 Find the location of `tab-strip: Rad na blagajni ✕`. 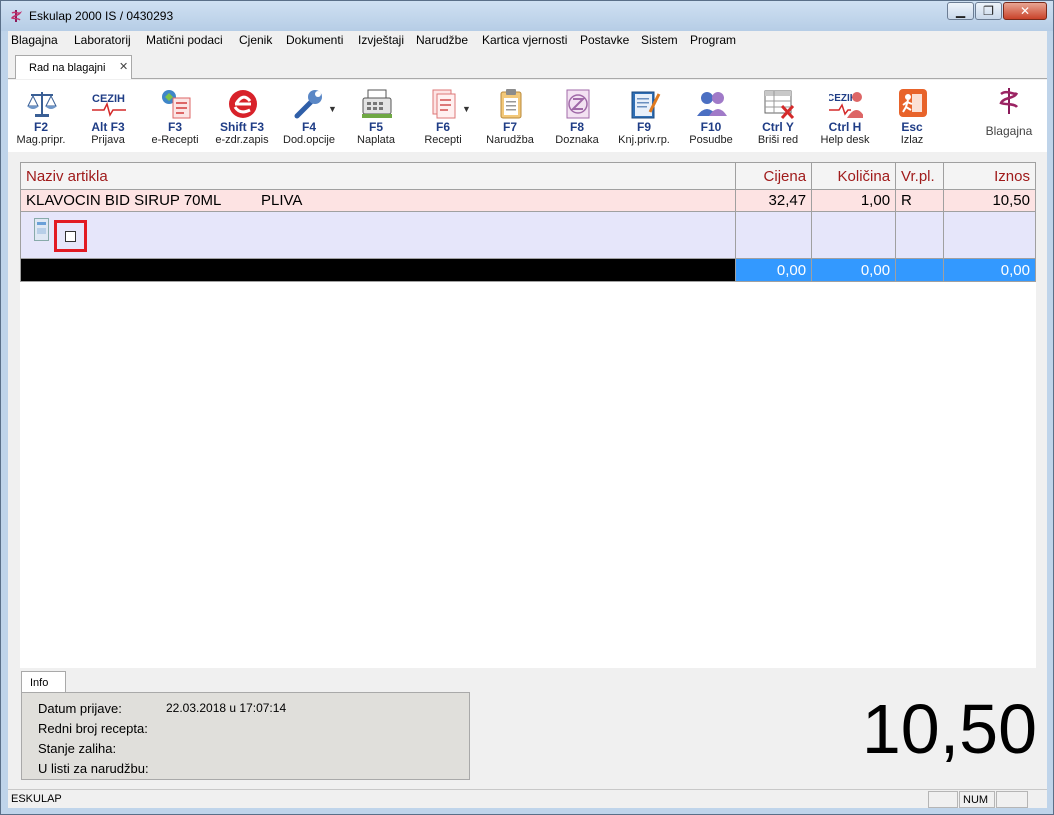

tab-strip: Rad na blagajni ✕ is located at coordinates (527, 65).